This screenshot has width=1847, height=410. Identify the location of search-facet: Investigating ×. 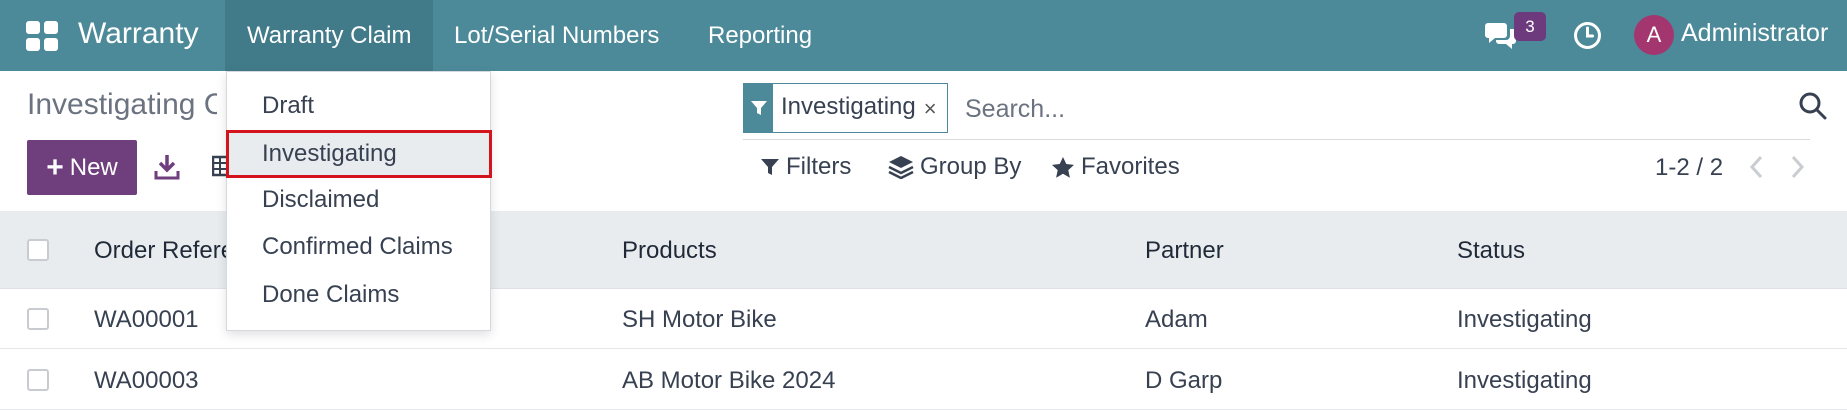
(845, 108).